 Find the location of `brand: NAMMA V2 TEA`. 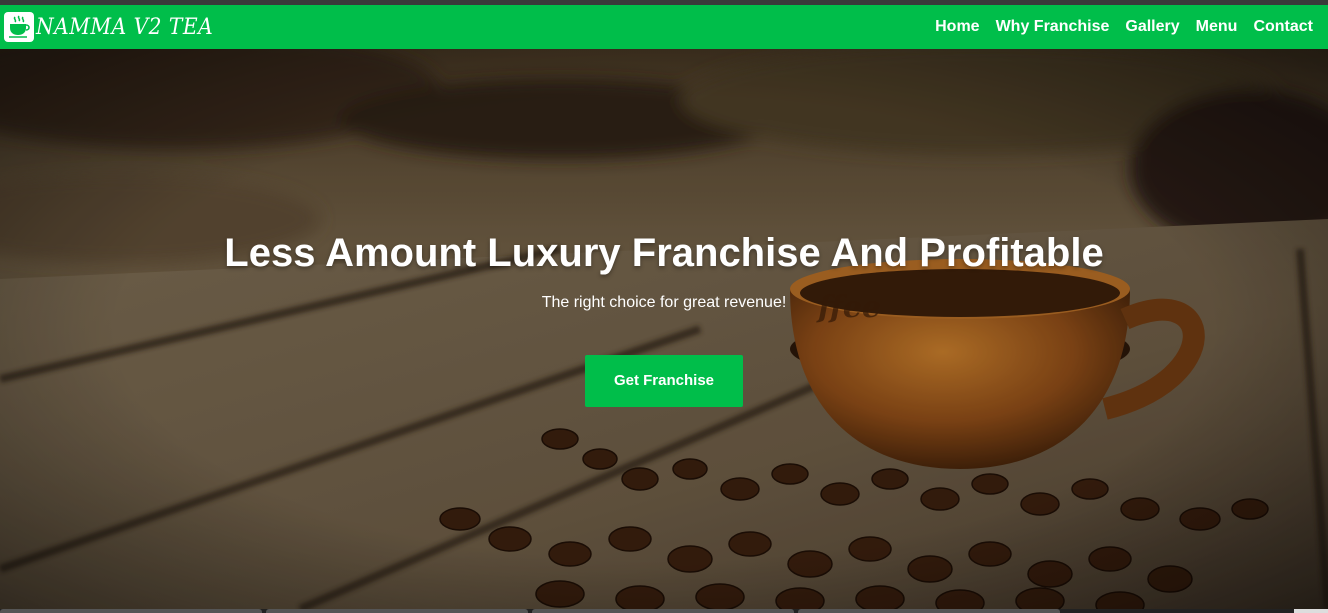

brand: NAMMA V2 TEA is located at coordinates (116, 27).